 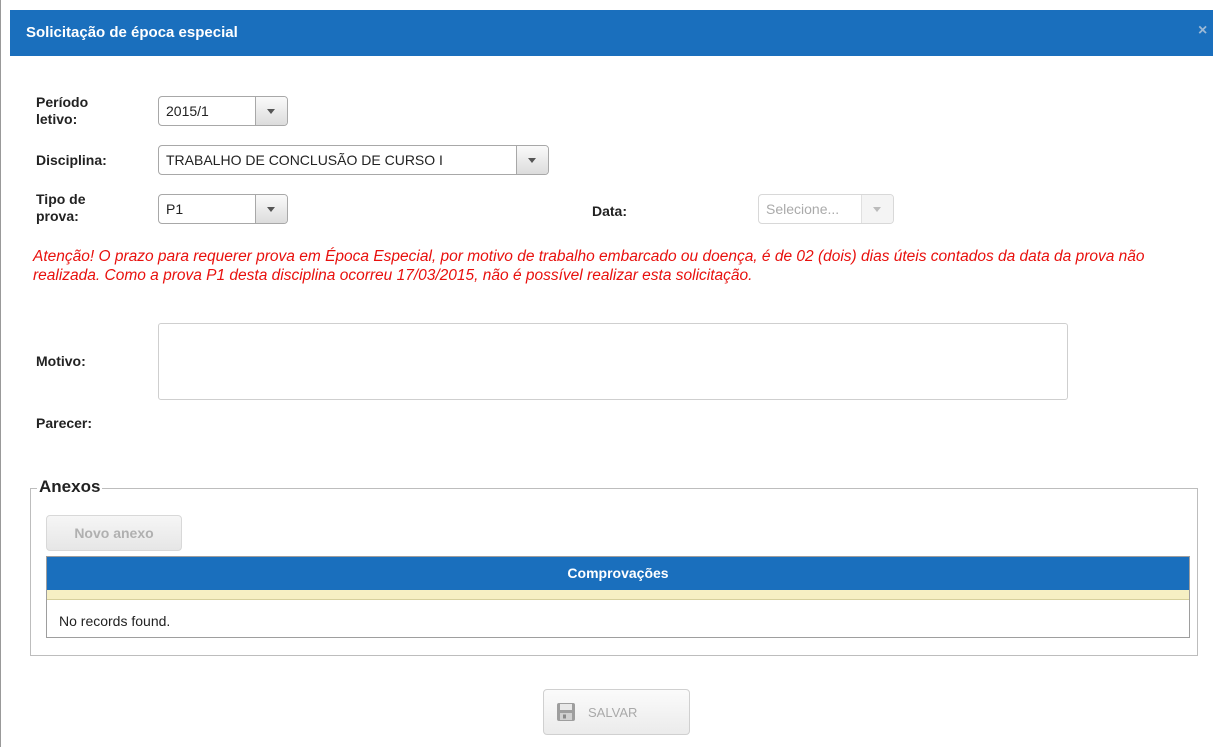 I want to click on comprovacoes-table: Comprovações No records found., so click(x=618, y=597).